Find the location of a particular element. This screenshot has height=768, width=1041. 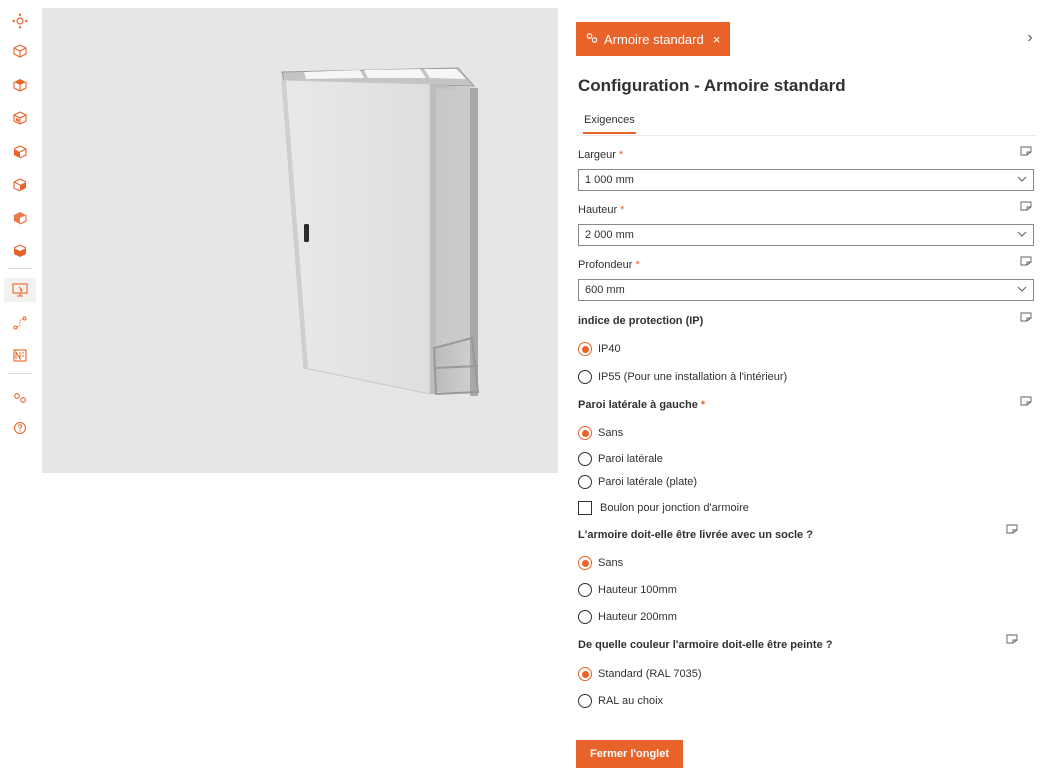

radio-socle-100: Hauteur 100mm is located at coordinates (627, 590).